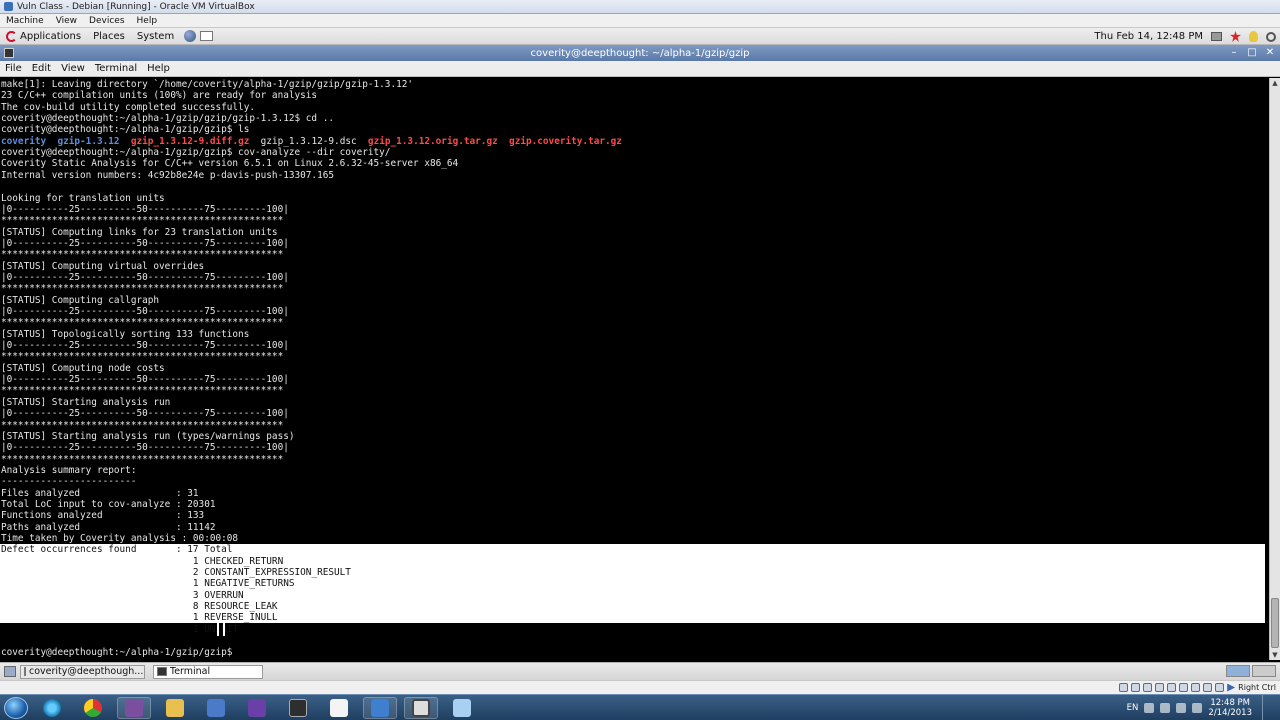 This screenshot has width=1280, height=720. What do you see at coordinates (1253, 36) in the screenshot?
I see `bulb-icon` at bounding box center [1253, 36].